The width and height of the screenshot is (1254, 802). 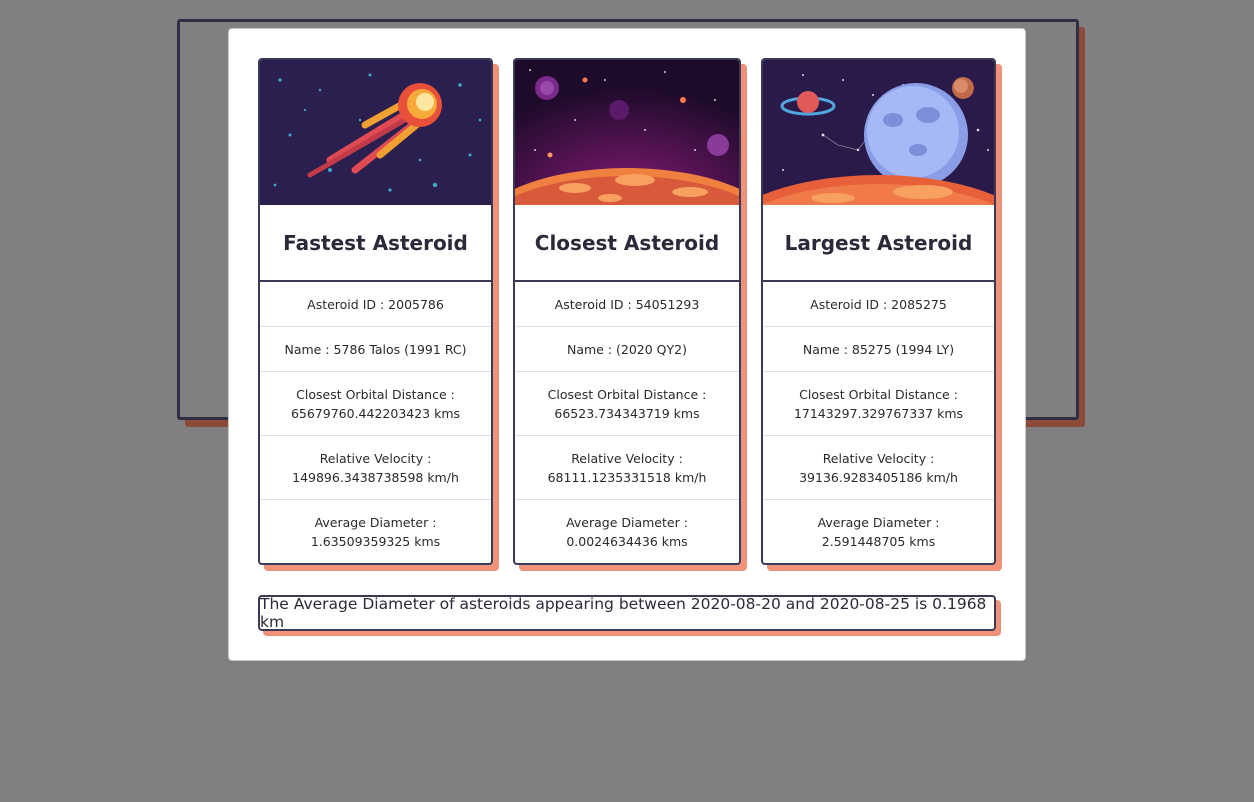 What do you see at coordinates (627, 304) in the screenshot?
I see `asteroid-id-row: Asteroid ID : 54051293` at bounding box center [627, 304].